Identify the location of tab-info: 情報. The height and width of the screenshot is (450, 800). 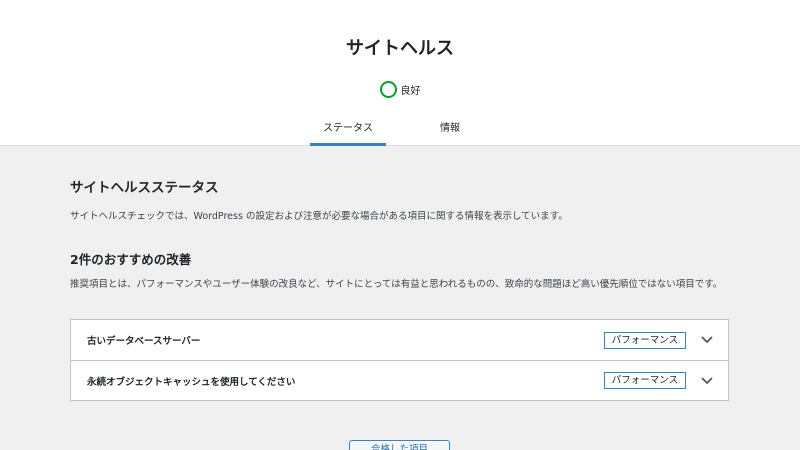
(450, 129).